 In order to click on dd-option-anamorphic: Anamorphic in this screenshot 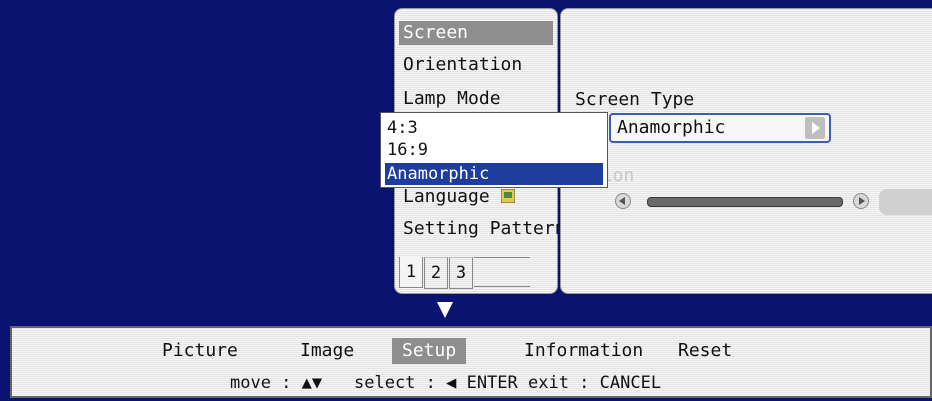, I will do `click(494, 174)`.